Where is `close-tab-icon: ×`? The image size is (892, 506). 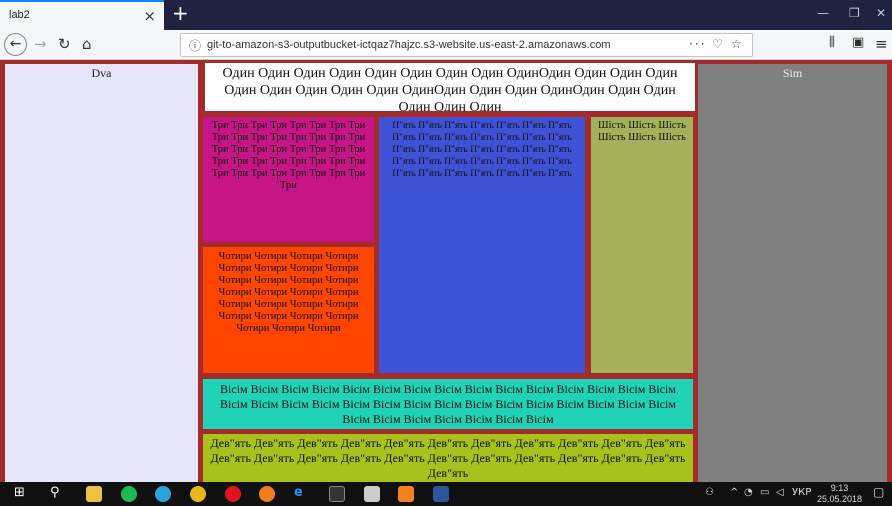
close-tab-icon: × is located at coordinates (149, 16).